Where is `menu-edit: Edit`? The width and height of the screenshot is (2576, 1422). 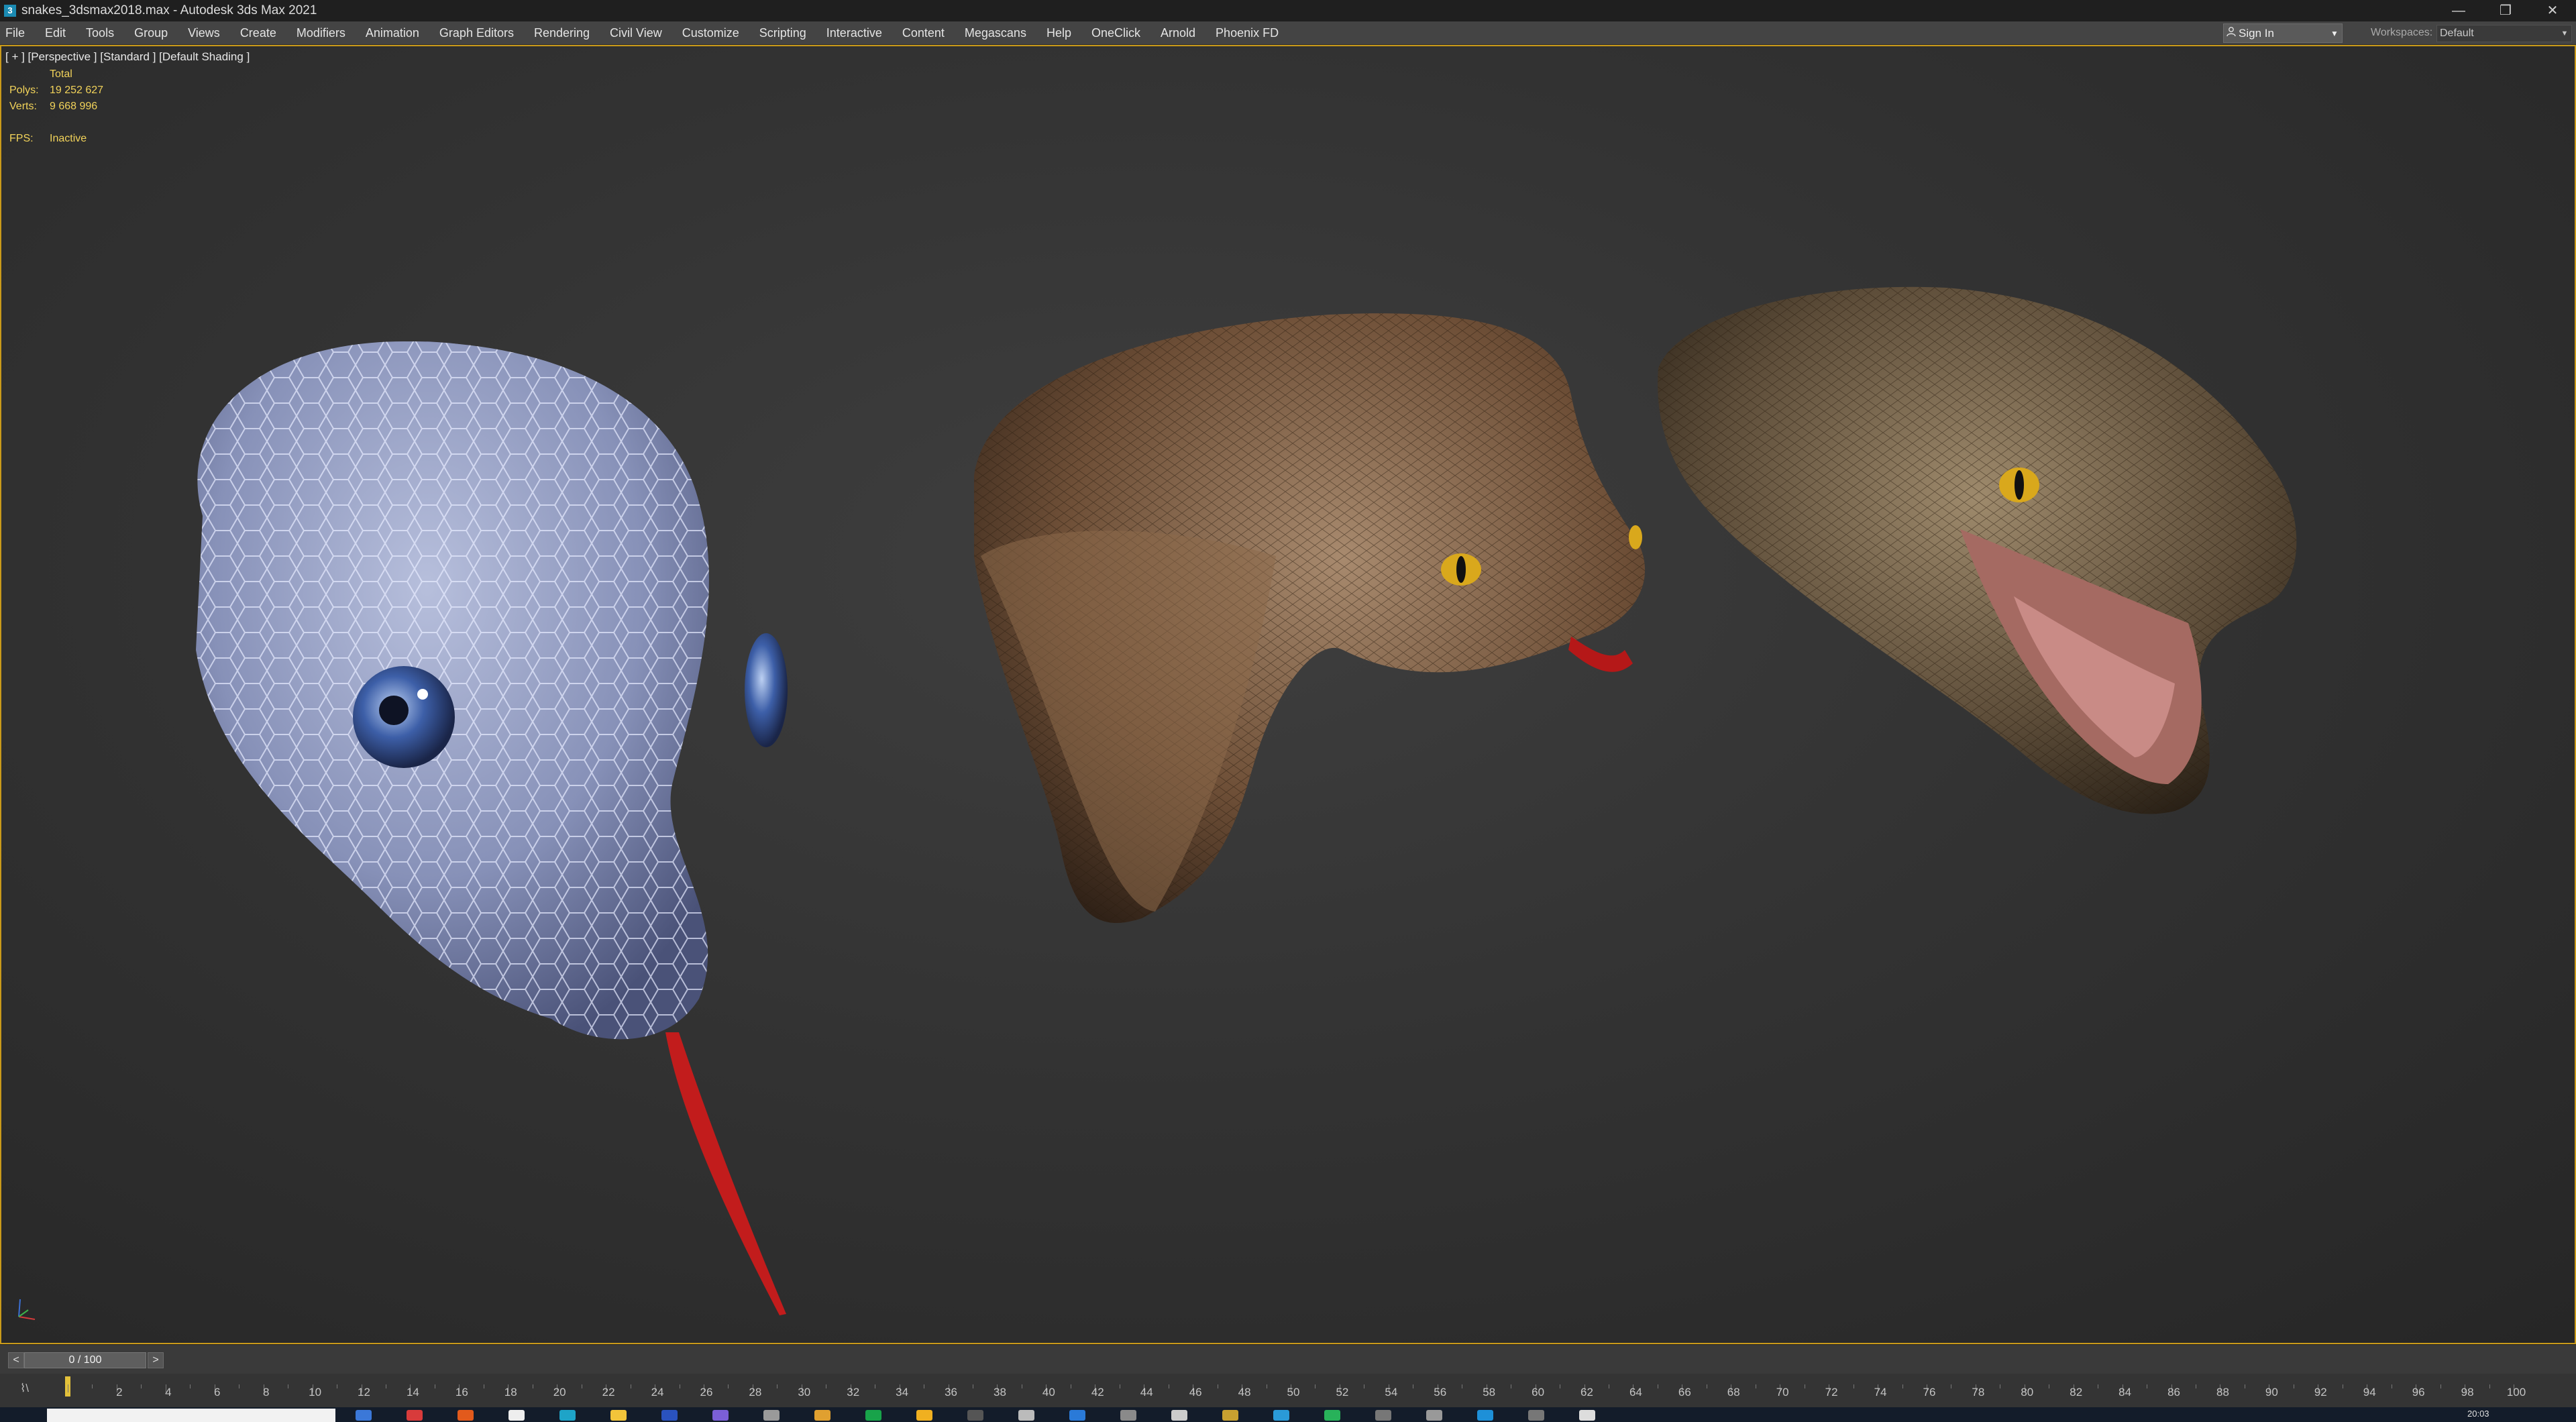 menu-edit: Edit is located at coordinates (55, 33).